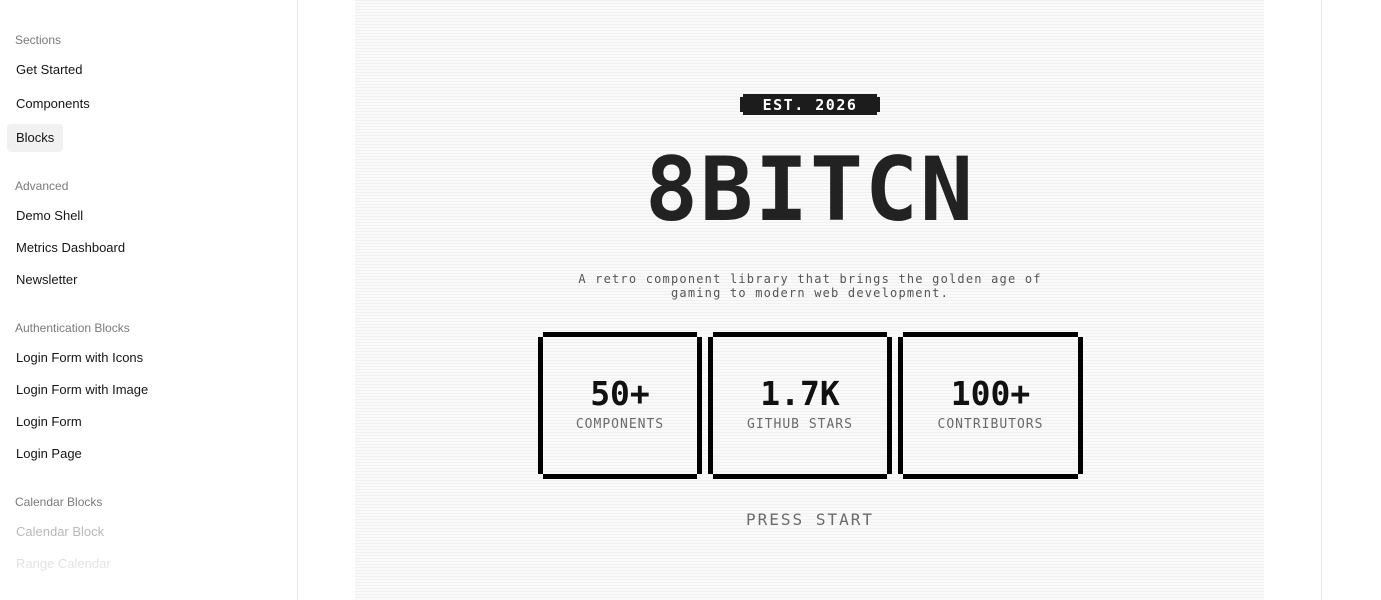  What do you see at coordinates (79, 358) in the screenshot?
I see `sidebar-item-login-form-with-icons: Login Form with Icons` at bounding box center [79, 358].